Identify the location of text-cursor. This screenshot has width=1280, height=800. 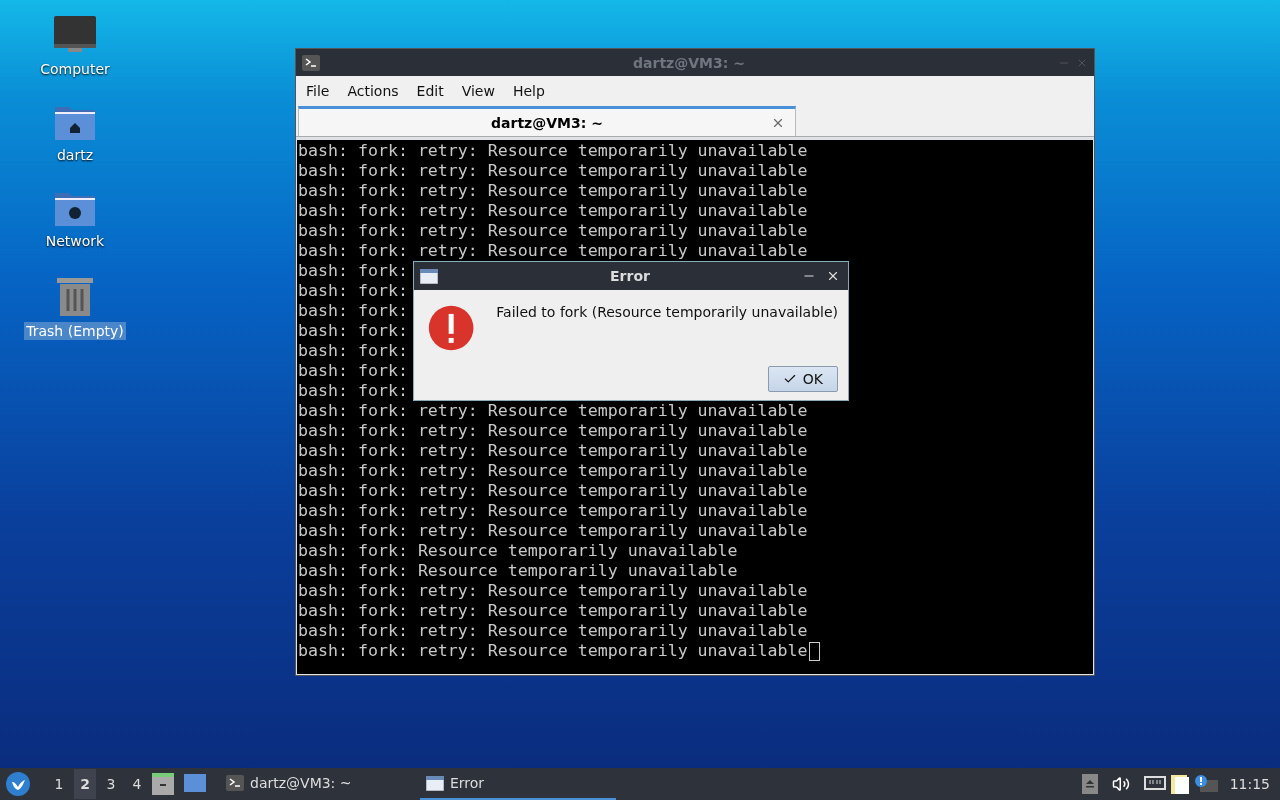
(814, 651).